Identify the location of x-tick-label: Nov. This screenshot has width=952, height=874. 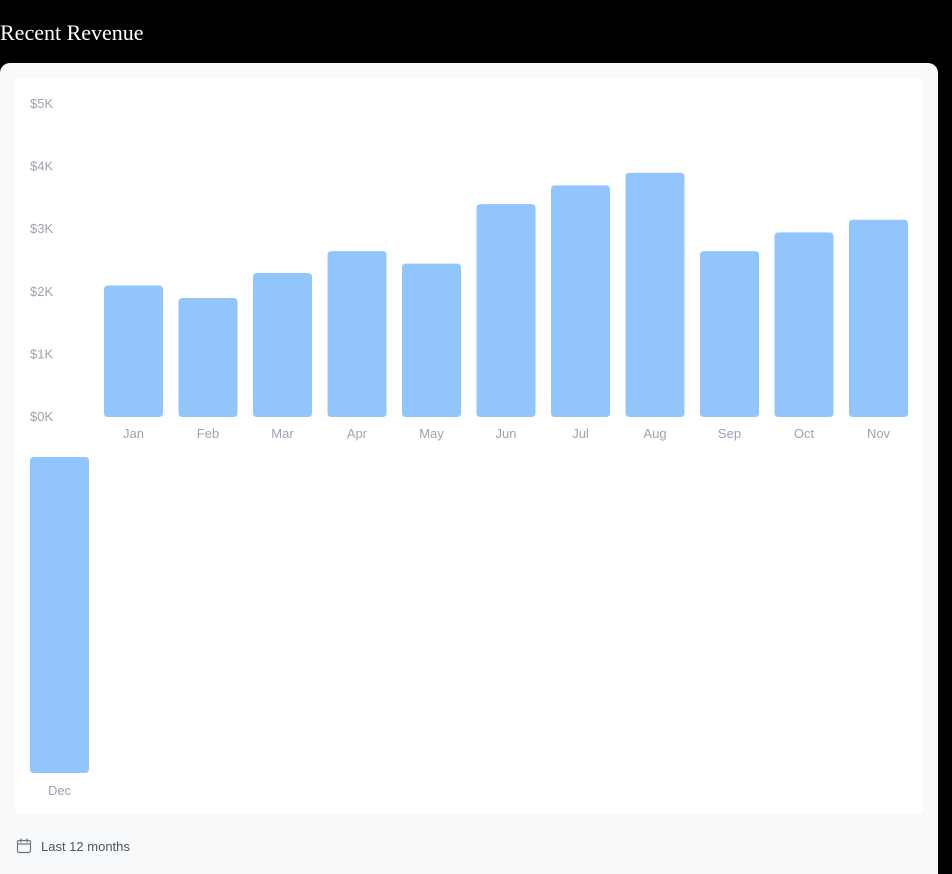
(879, 433).